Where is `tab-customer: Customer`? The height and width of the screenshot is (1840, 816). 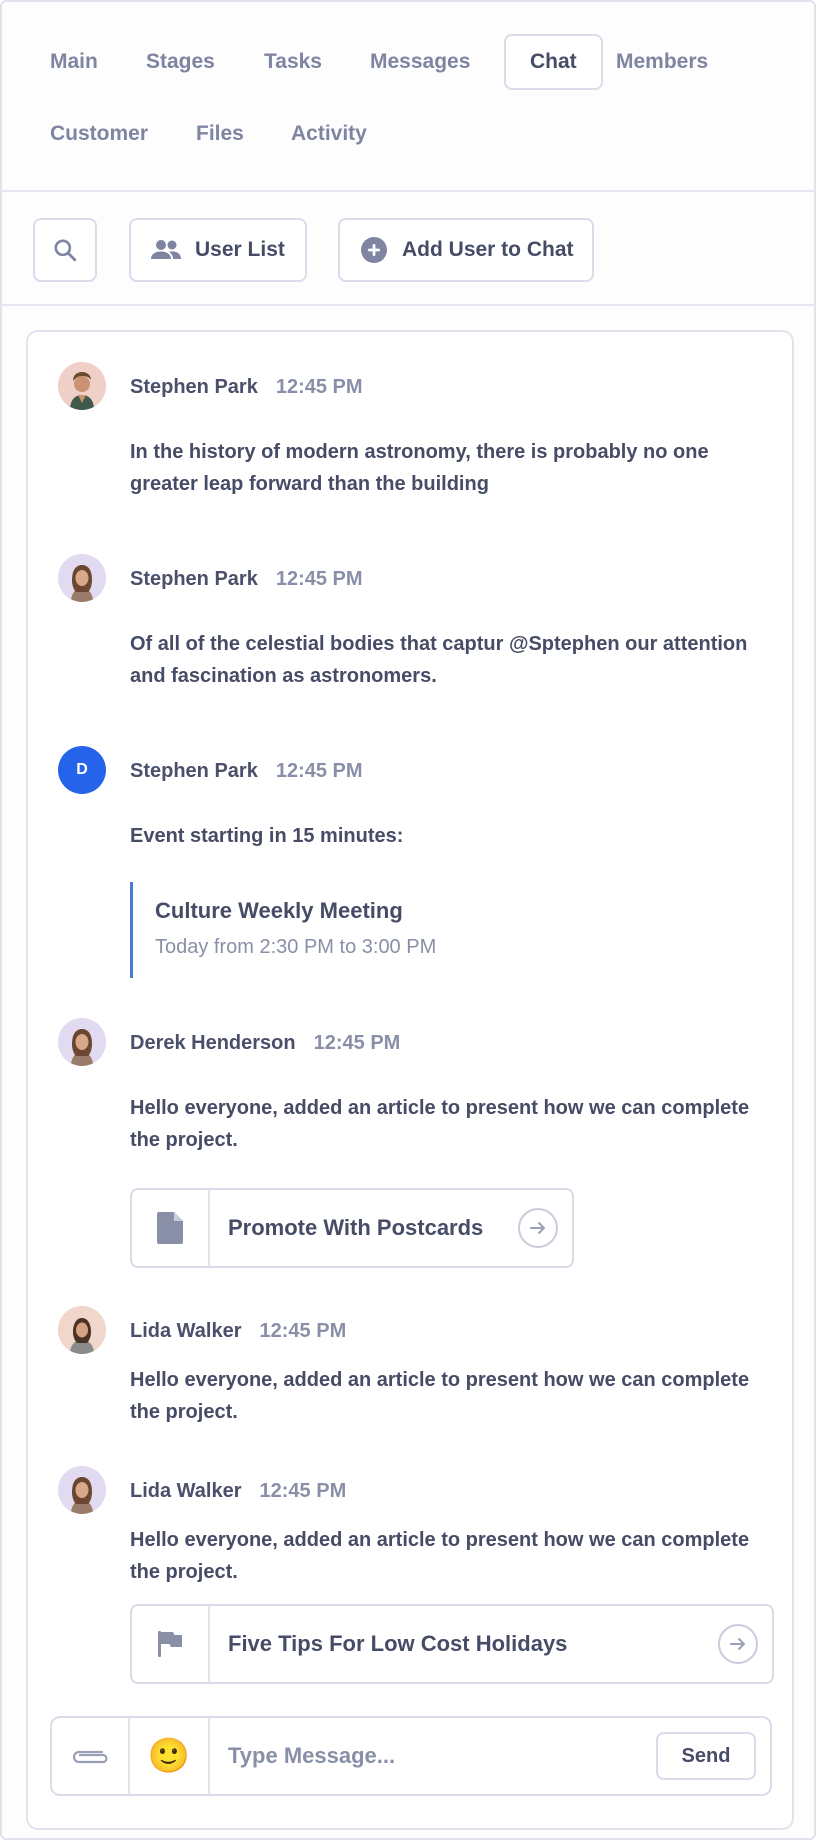 tab-customer: Customer is located at coordinates (99, 134).